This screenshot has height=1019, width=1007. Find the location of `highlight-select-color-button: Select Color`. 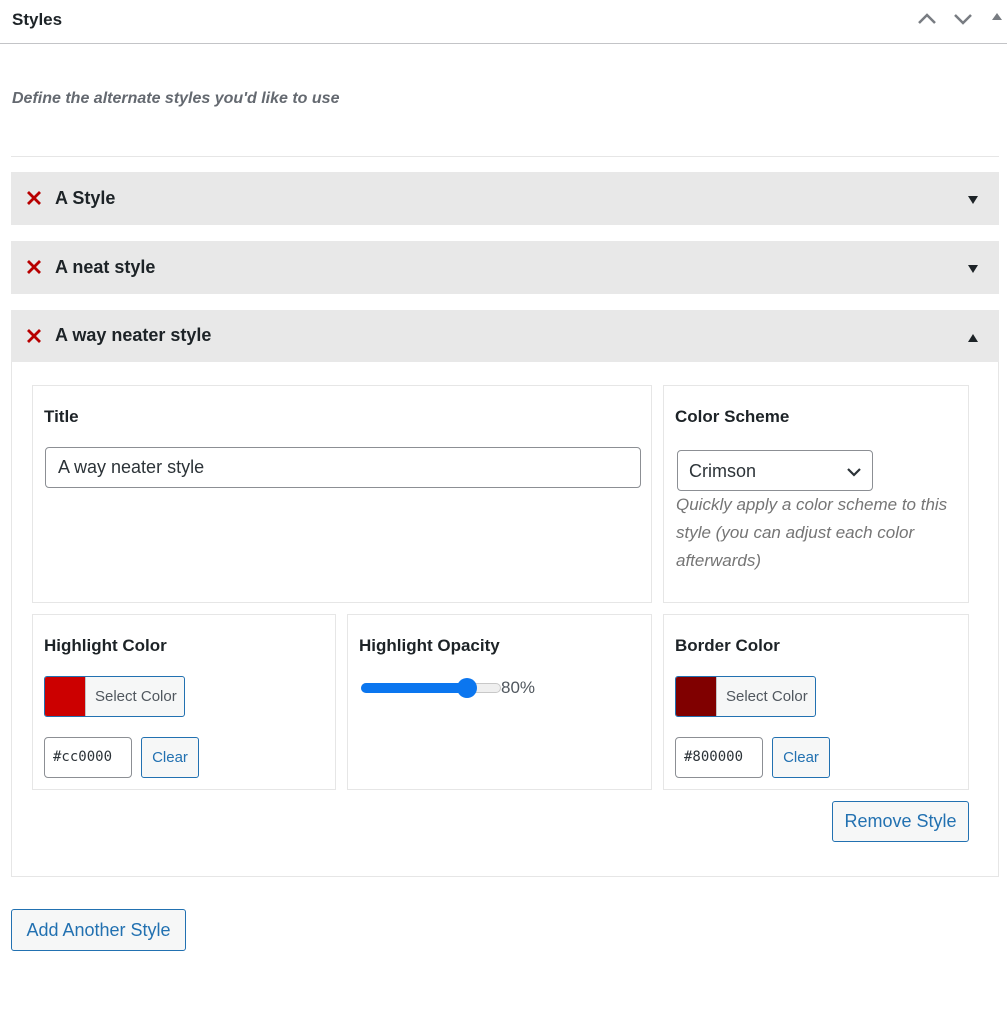

highlight-select-color-button: Select Color is located at coordinates (114, 696).